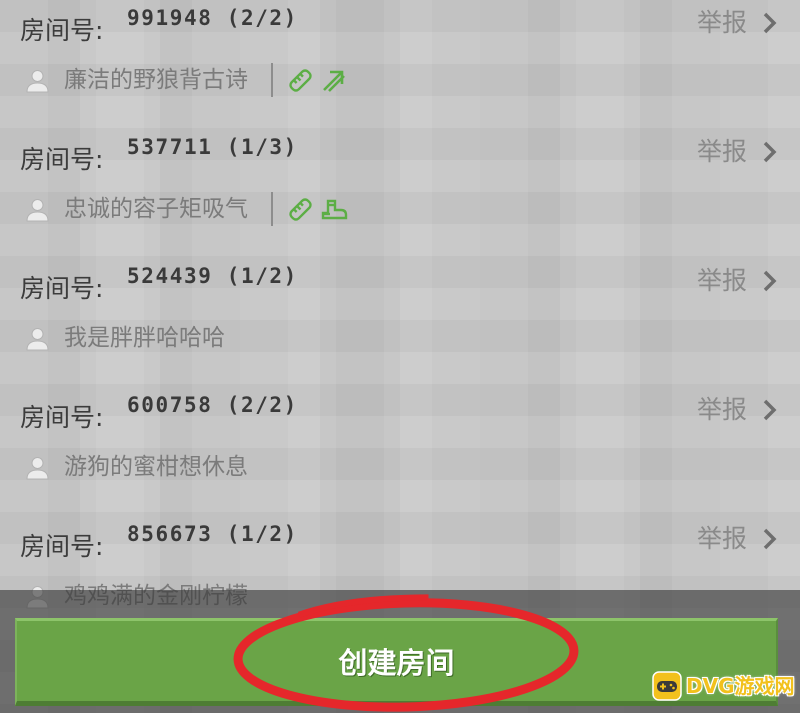 Image resolution: width=800 pixels, height=713 pixels. What do you see at coordinates (144, 338) in the screenshot?
I see `owner-name: 我是胖胖哈哈哈` at bounding box center [144, 338].